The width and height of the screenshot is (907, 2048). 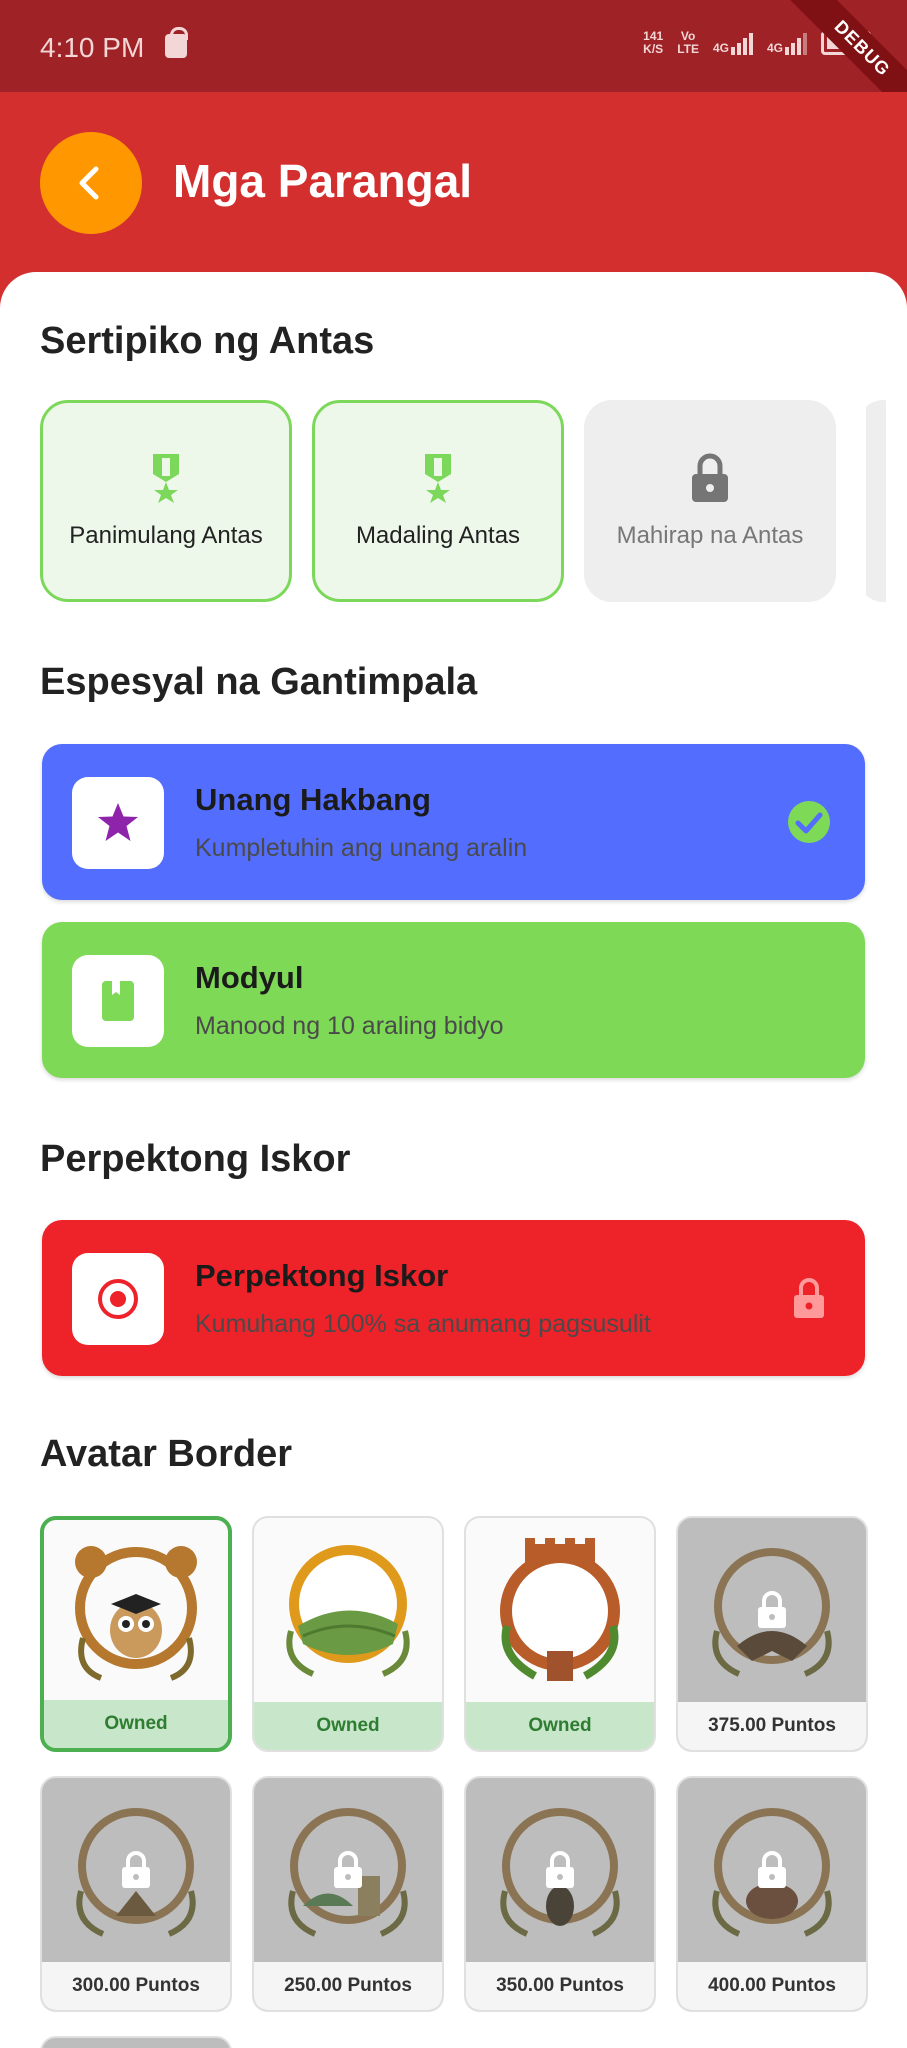 What do you see at coordinates (348, 1986) in the screenshot?
I see `avatar-border-price: 250.00 Puntos` at bounding box center [348, 1986].